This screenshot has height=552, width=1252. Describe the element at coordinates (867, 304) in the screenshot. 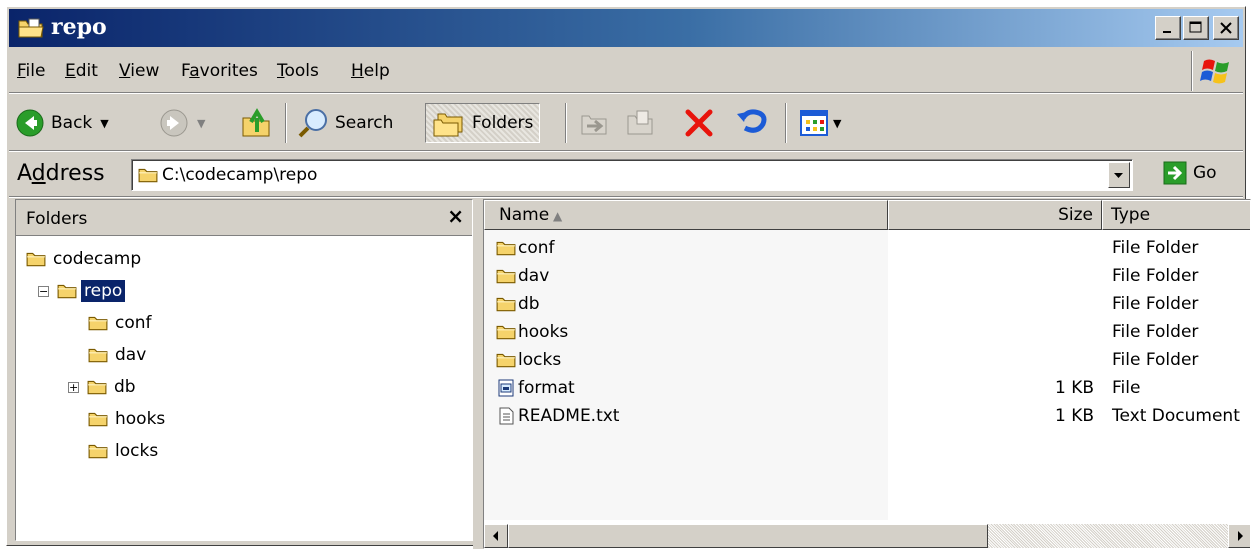

I see `file-row: db File Folder` at that location.